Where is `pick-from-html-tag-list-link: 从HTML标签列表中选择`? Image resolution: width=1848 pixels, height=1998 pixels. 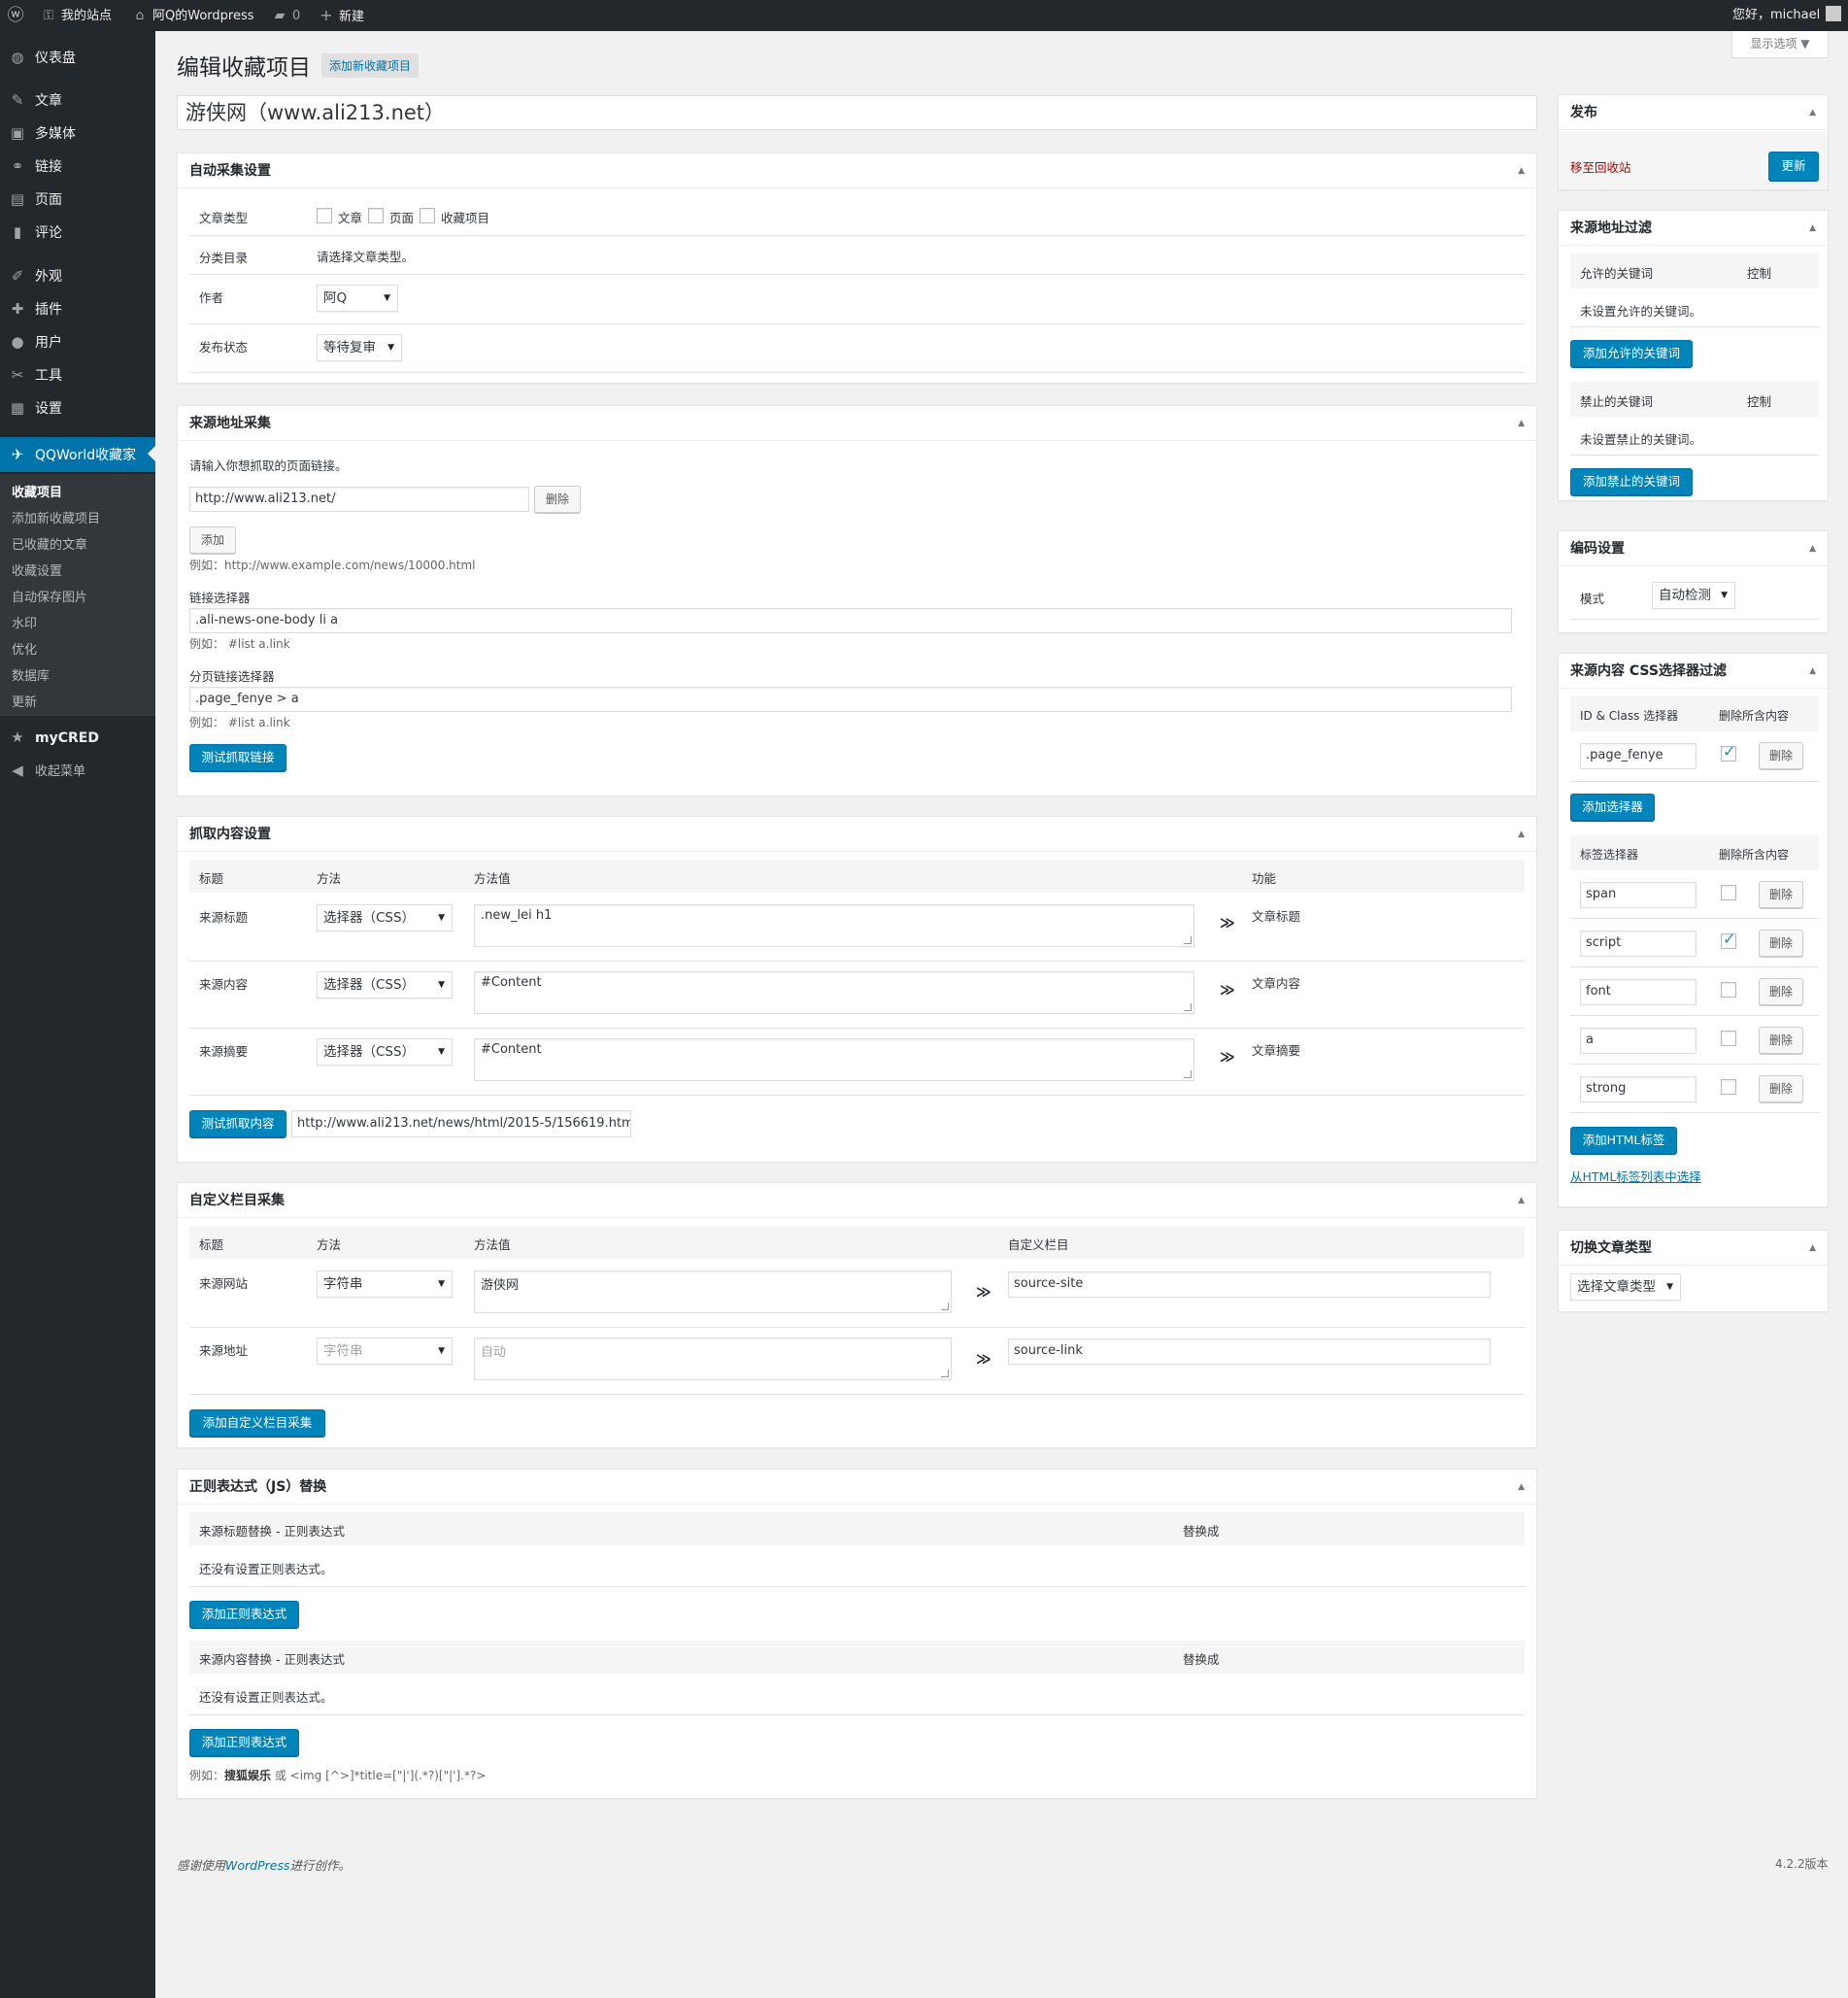
pick-from-html-tag-list-link: 从HTML标签列表中选择 is located at coordinates (1635, 1176).